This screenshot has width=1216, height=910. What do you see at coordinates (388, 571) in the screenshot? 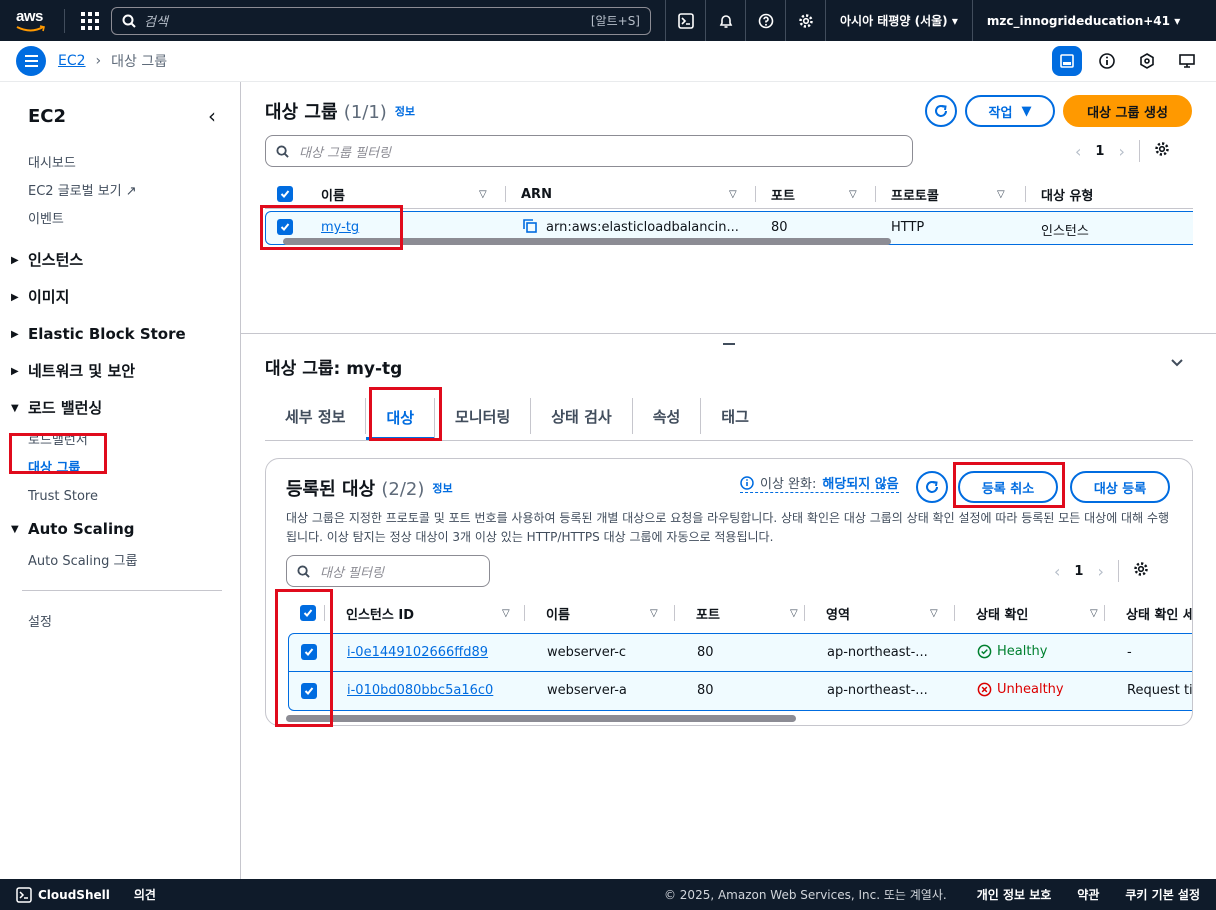
I see `targets-filter-input: 대상 필터링` at bounding box center [388, 571].